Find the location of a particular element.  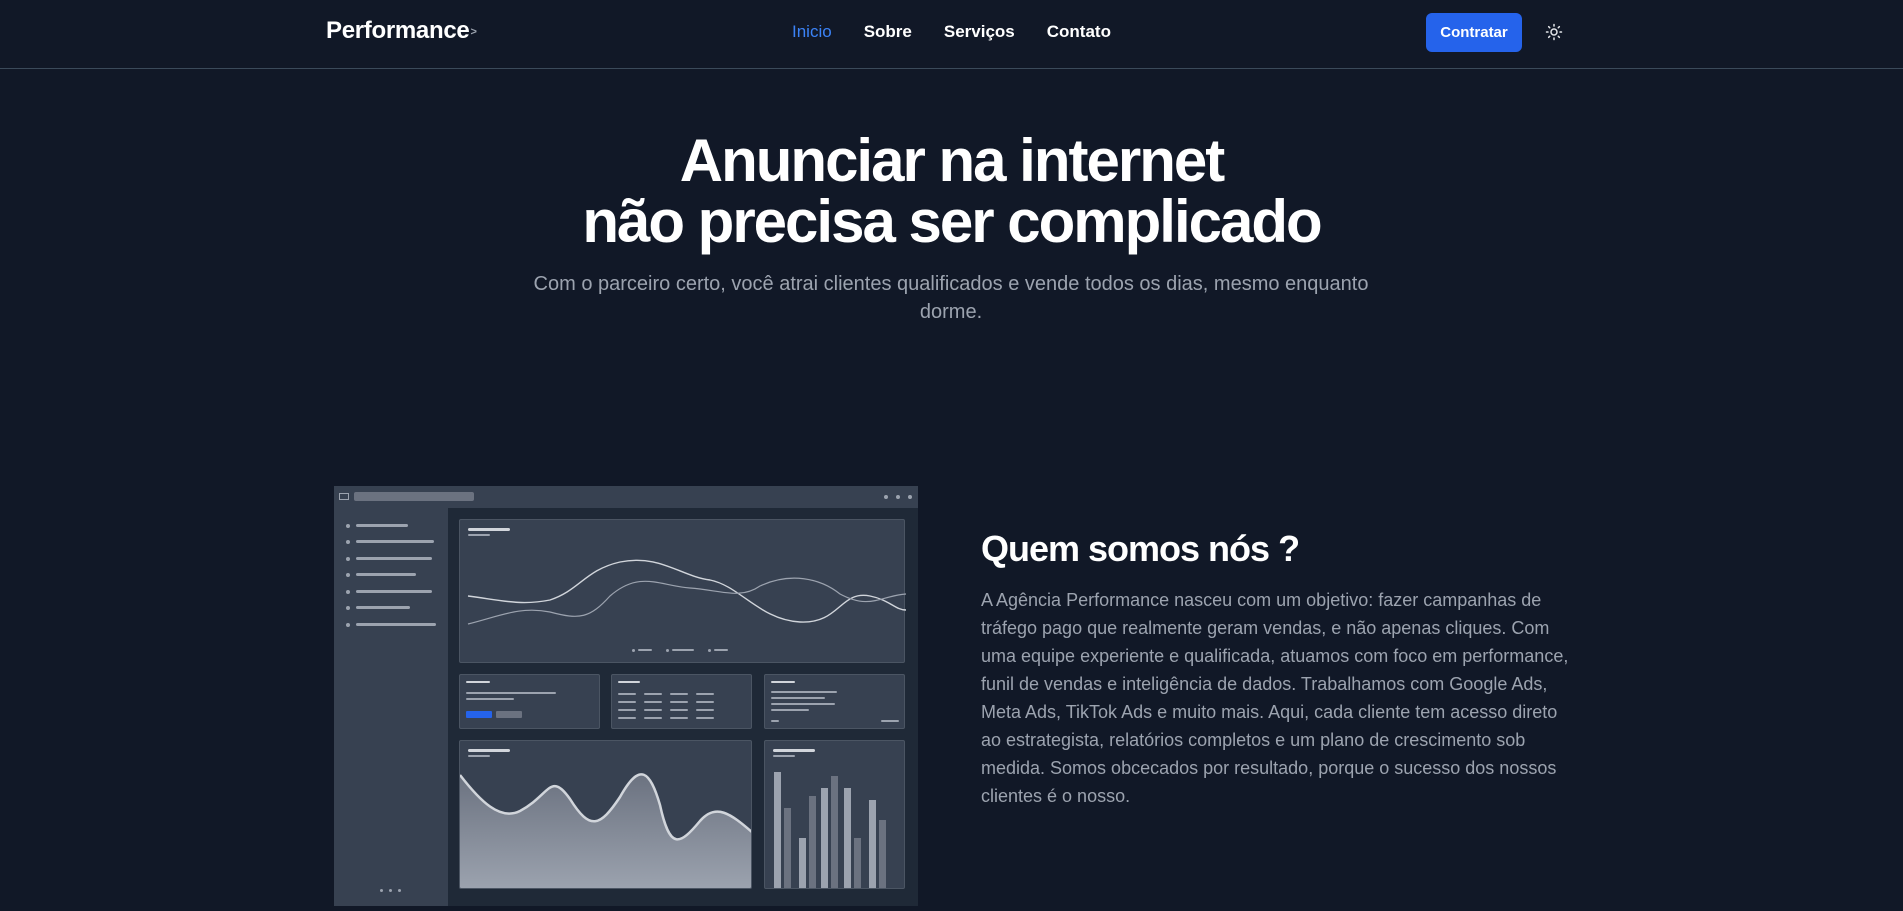

mock-list-panel is located at coordinates (834, 701).